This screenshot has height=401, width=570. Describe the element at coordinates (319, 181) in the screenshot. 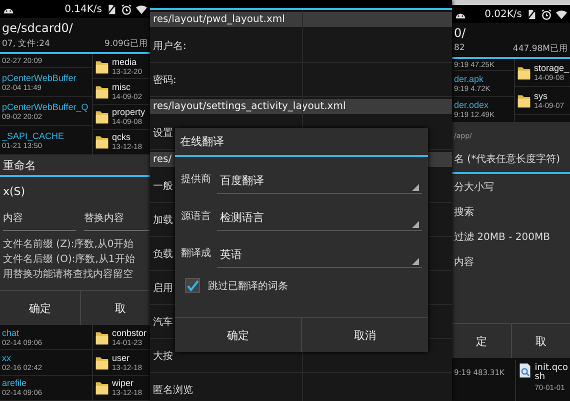

I see `dropdown: 百度翻译` at that location.